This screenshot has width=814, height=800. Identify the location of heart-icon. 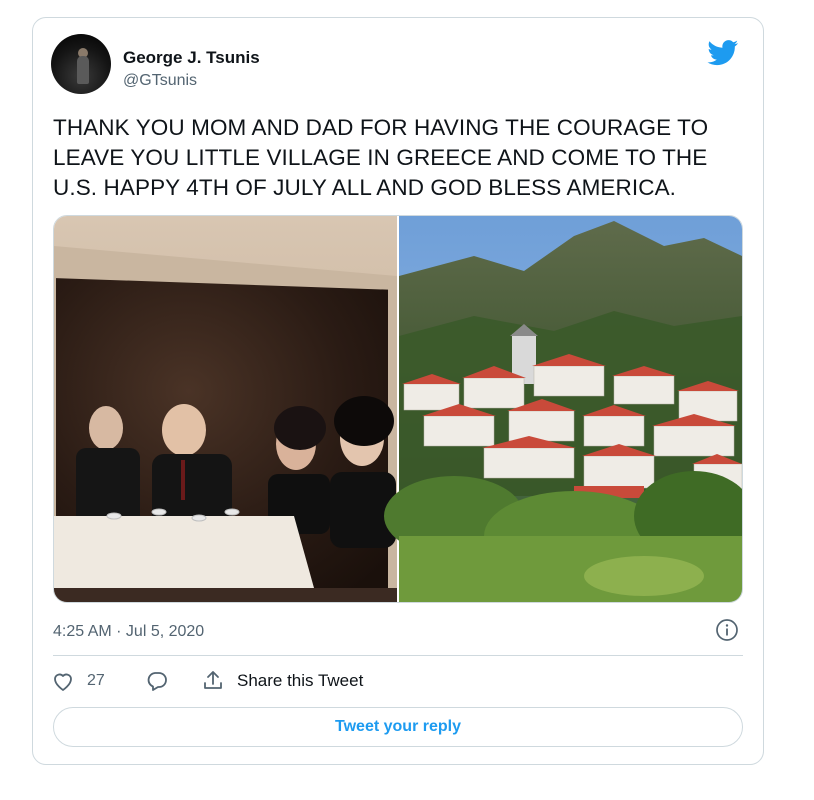
(63, 682).